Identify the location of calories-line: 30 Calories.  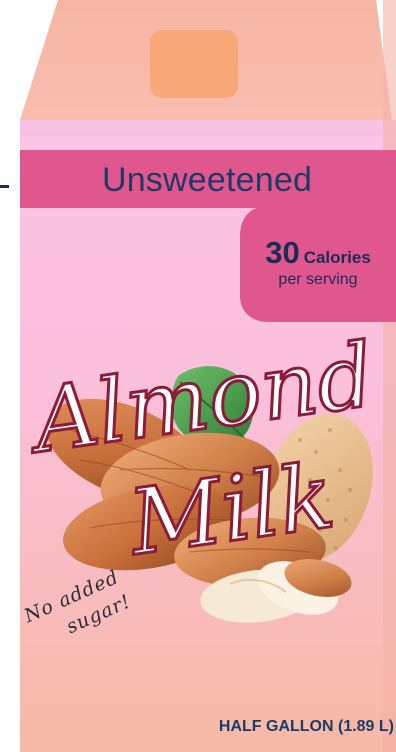
(318, 253).